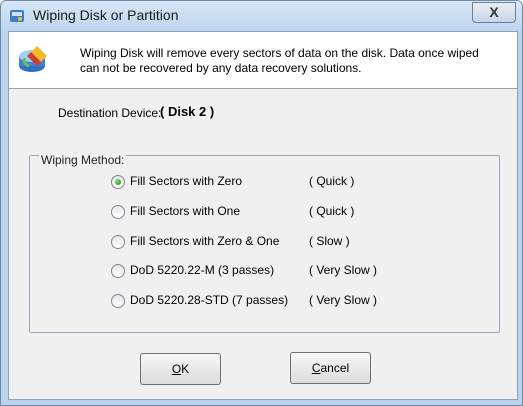  I want to click on close-icon: X, so click(494, 12).